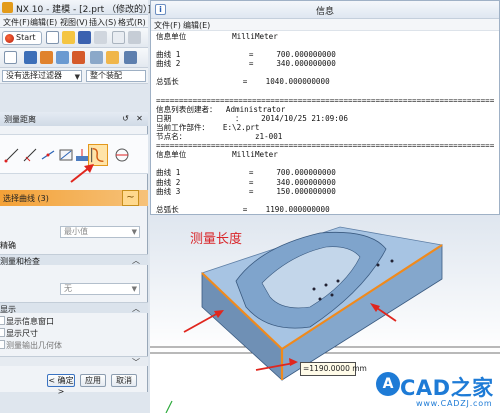  I want to click on info-line: 总弧长 = 1190.000000000, so click(243, 209).